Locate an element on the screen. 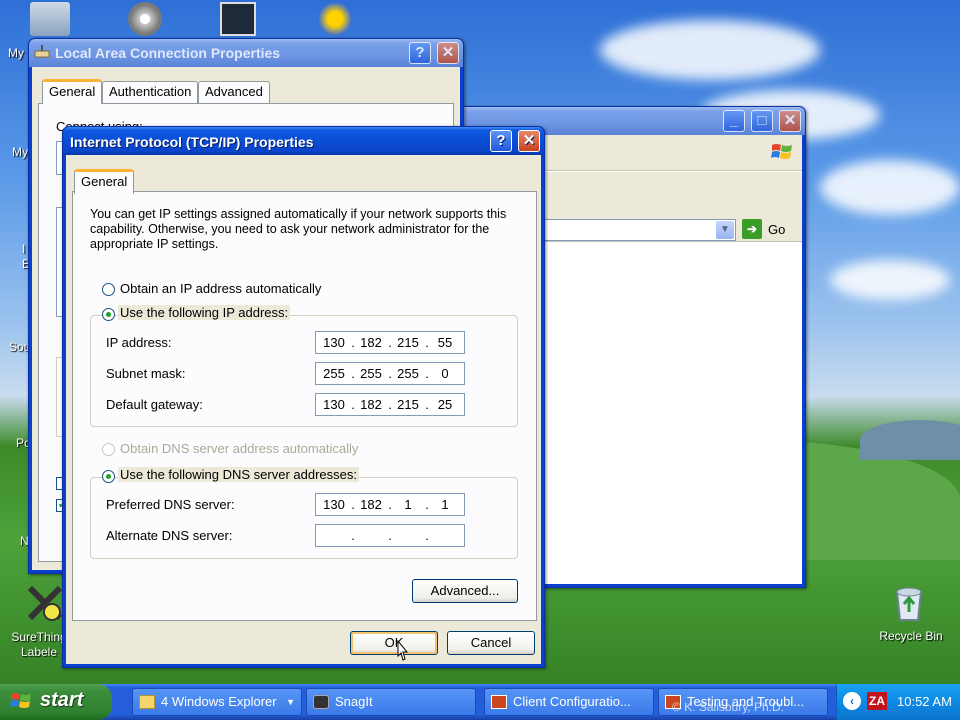 The height and width of the screenshot is (720, 960). subnet-mask-field: 255 . 255 . 255 . 0 is located at coordinates (390, 373).